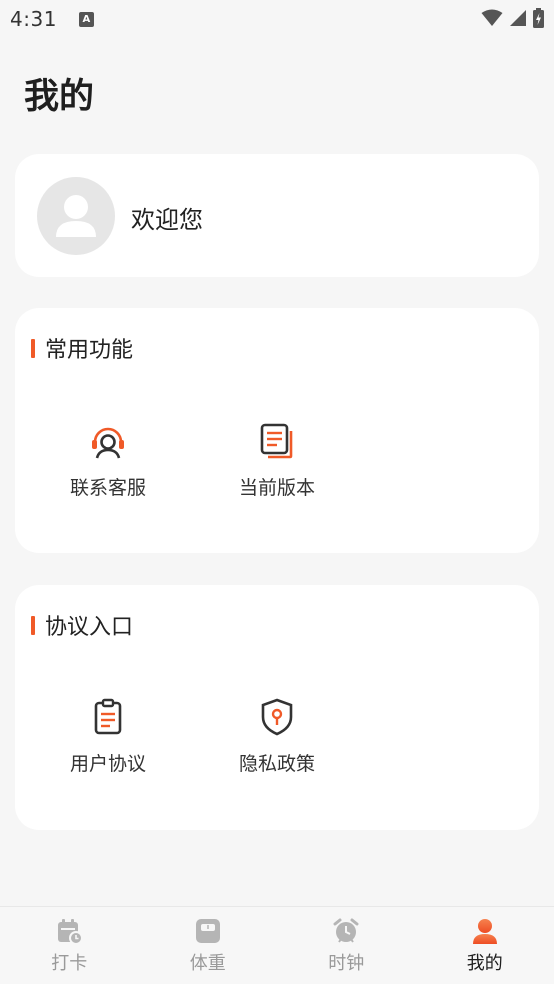 The width and height of the screenshot is (554, 984). What do you see at coordinates (346, 945) in the screenshot?
I see `nav-item-clock: 时钟` at bounding box center [346, 945].